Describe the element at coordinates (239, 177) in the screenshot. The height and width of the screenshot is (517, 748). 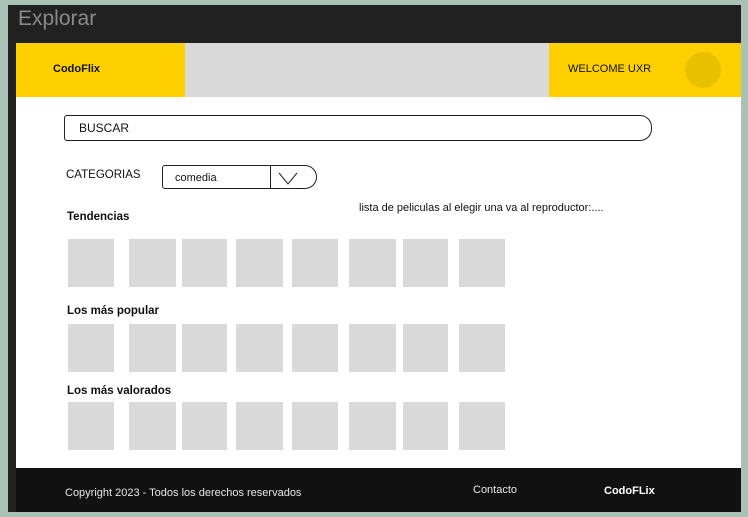
I see `category-select: comedia` at that location.